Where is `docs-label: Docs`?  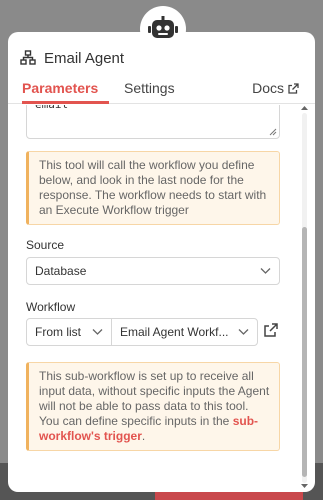 docs-label: Docs is located at coordinates (268, 88).